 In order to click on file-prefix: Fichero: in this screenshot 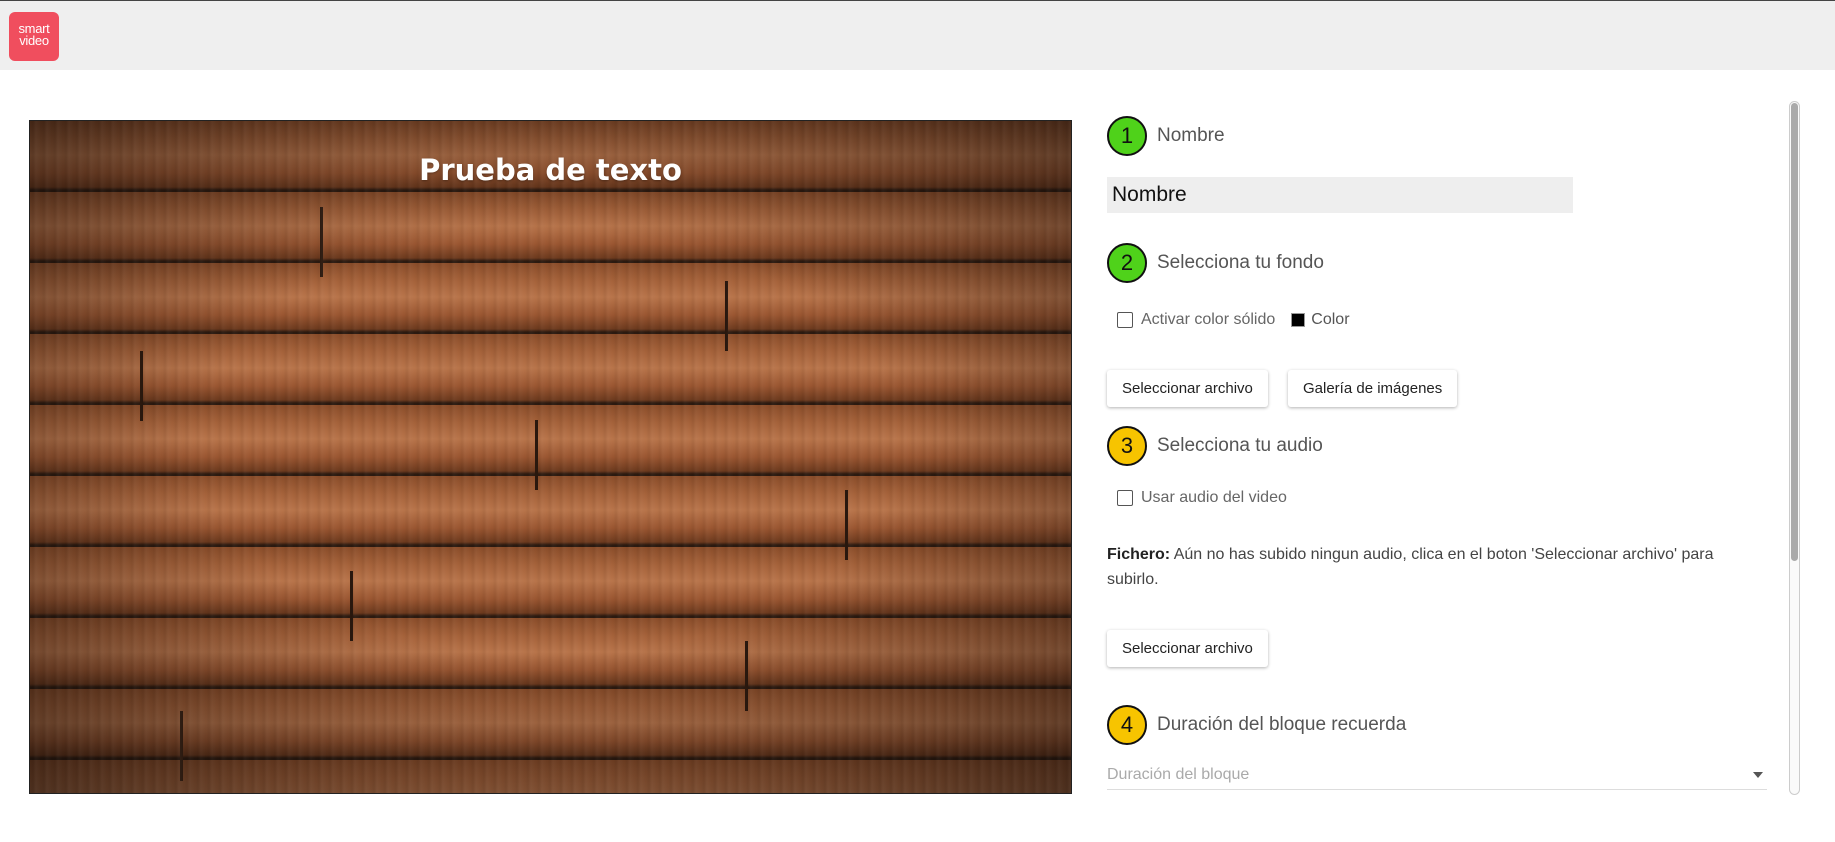, I will do `click(1139, 554)`.